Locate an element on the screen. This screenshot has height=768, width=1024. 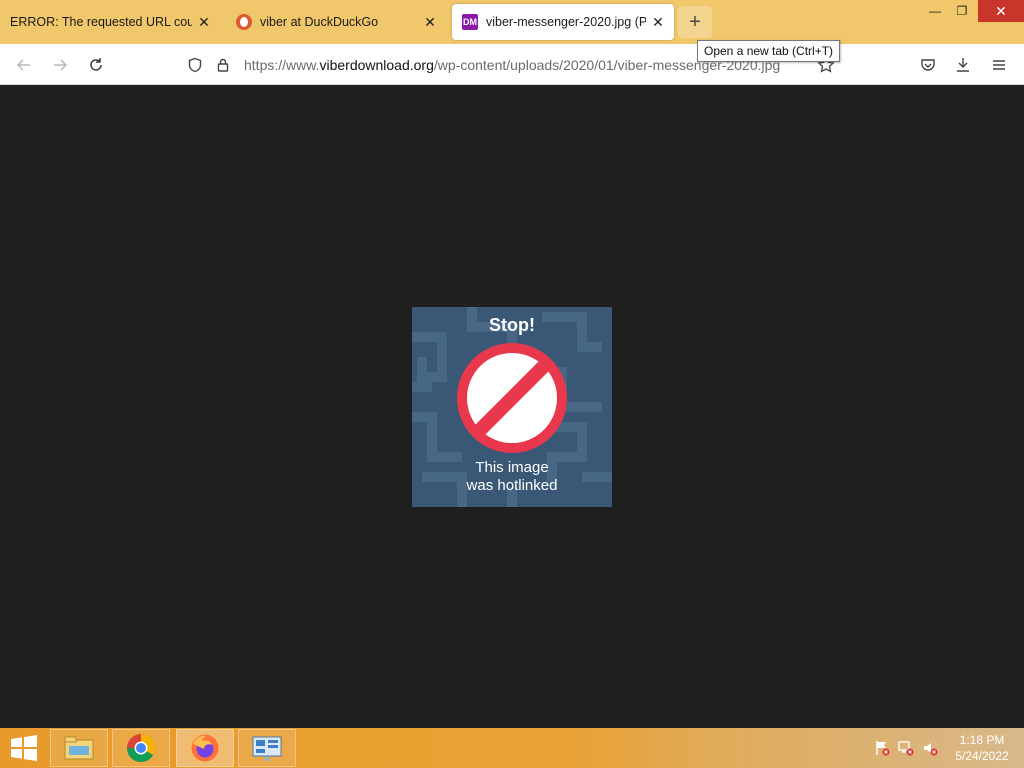
tab-error: ERROR: The requested URL could not ✕ is located at coordinates (110, 22).